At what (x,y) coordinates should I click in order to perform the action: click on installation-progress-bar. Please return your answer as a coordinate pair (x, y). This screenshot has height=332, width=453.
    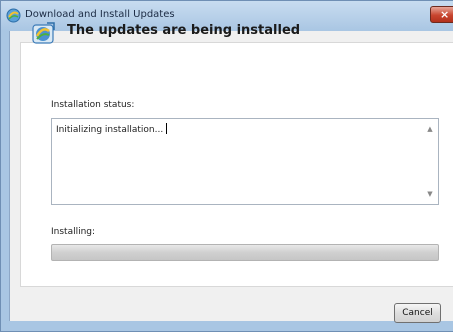
    Looking at the image, I should click on (245, 252).